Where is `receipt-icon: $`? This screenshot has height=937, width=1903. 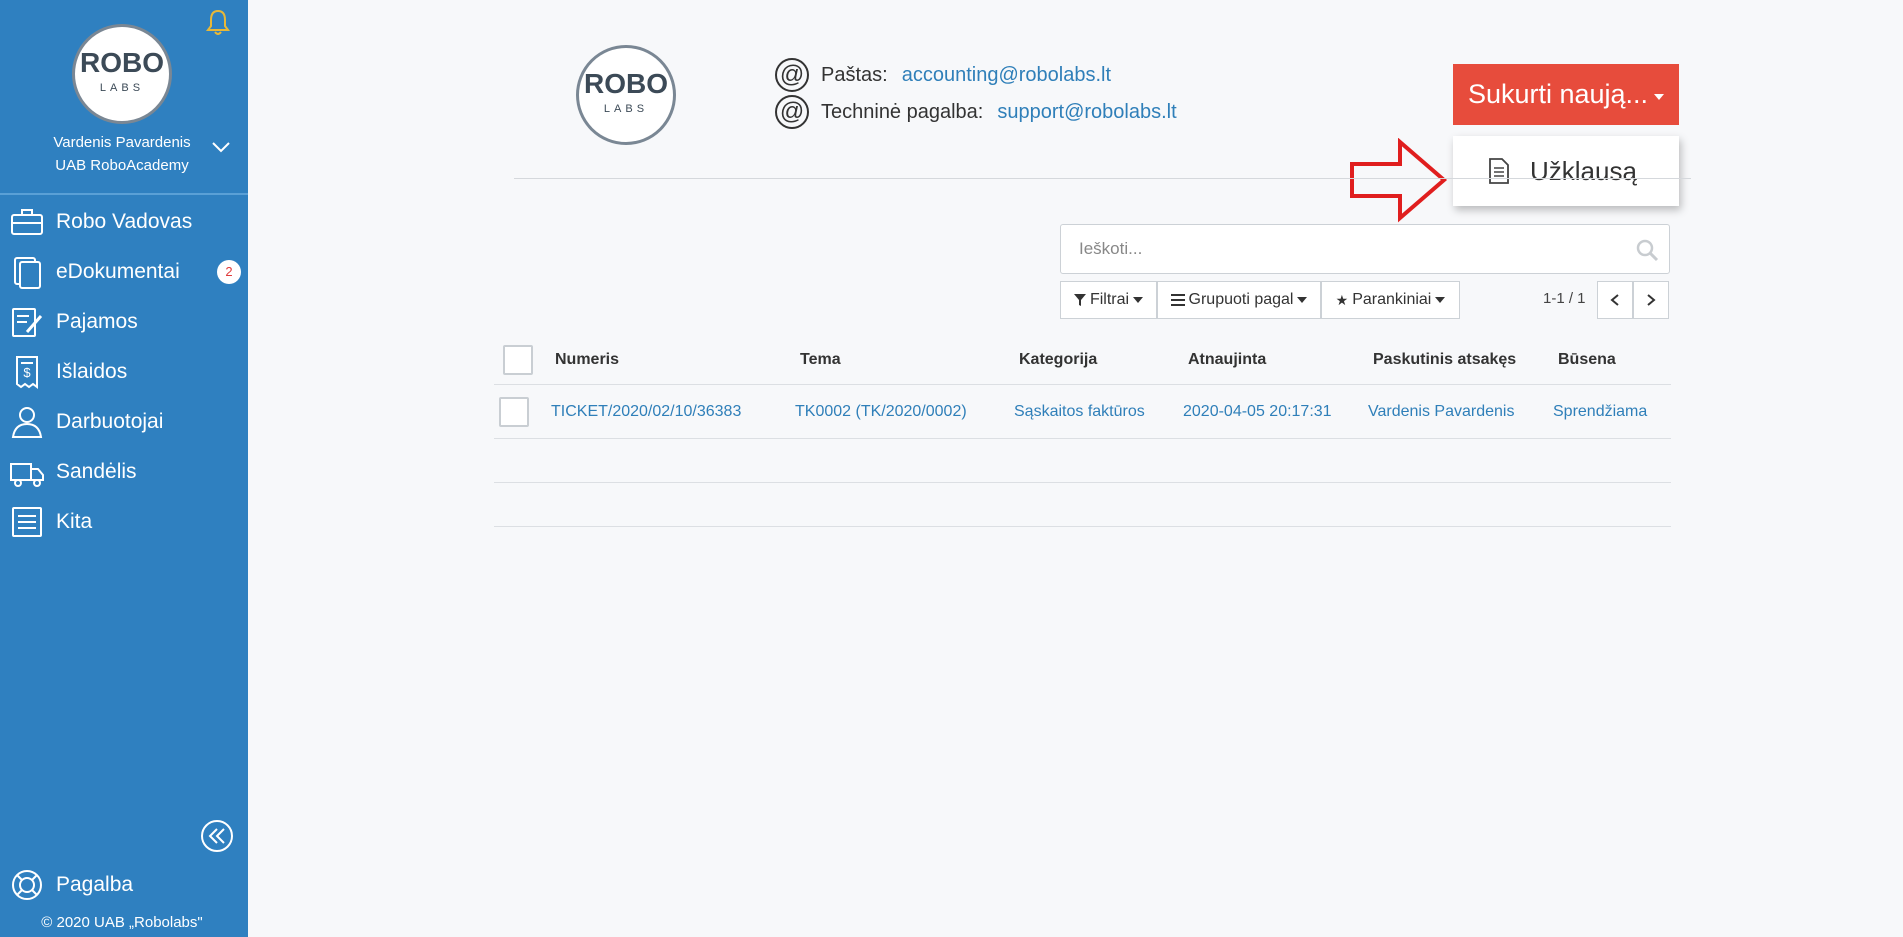
receipt-icon: $ is located at coordinates (27, 372).